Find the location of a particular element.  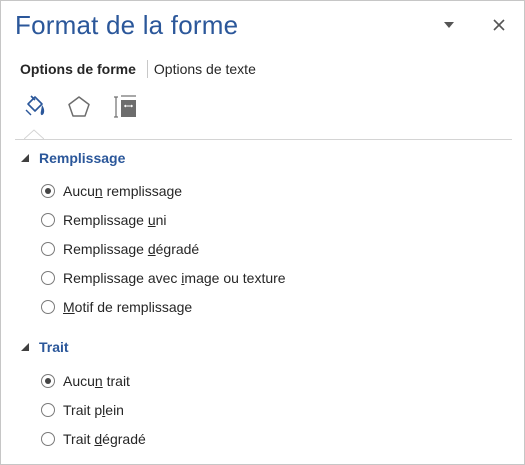

option-label: Remplissage uni is located at coordinates (115, 220).